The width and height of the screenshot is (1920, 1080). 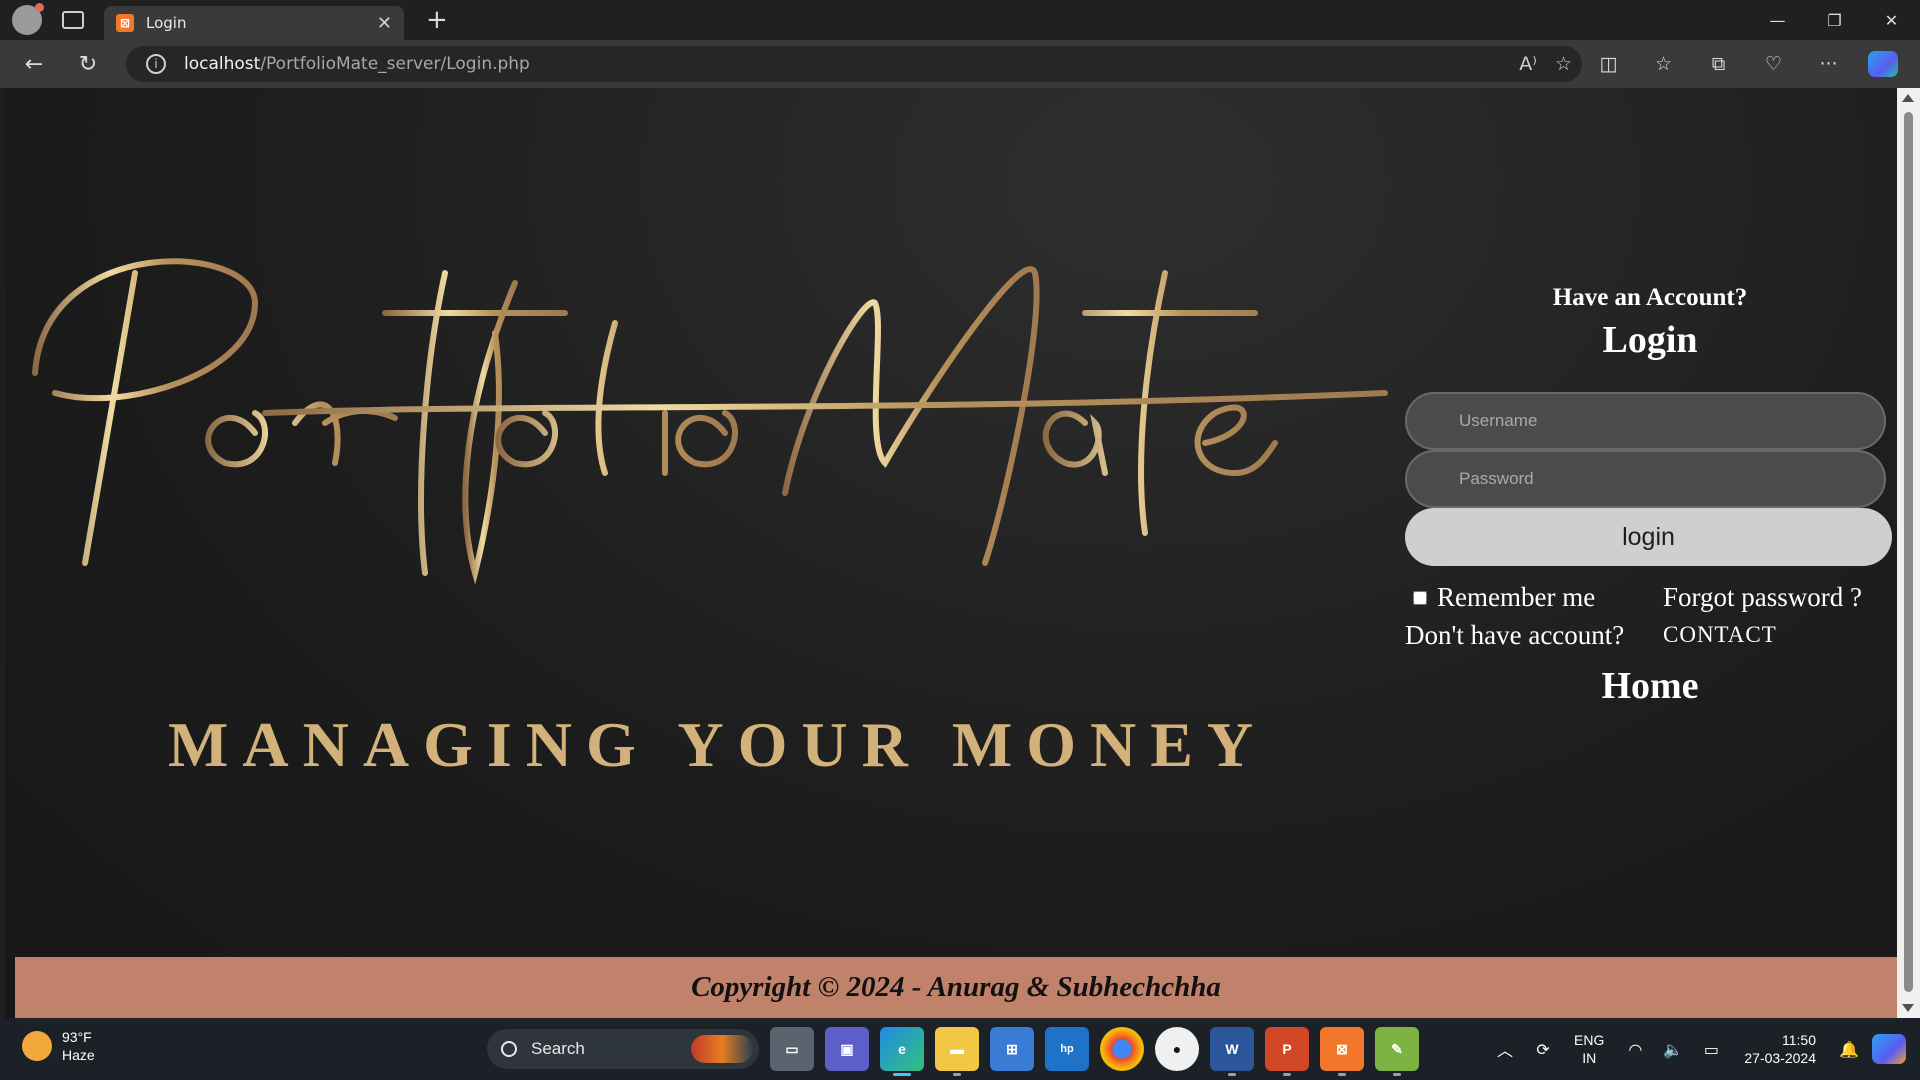 What do you see at coordinates (1514, 635) in the screenshot?
I see `no-account-link: Don't have account?` at bounding box center [1514, 635].